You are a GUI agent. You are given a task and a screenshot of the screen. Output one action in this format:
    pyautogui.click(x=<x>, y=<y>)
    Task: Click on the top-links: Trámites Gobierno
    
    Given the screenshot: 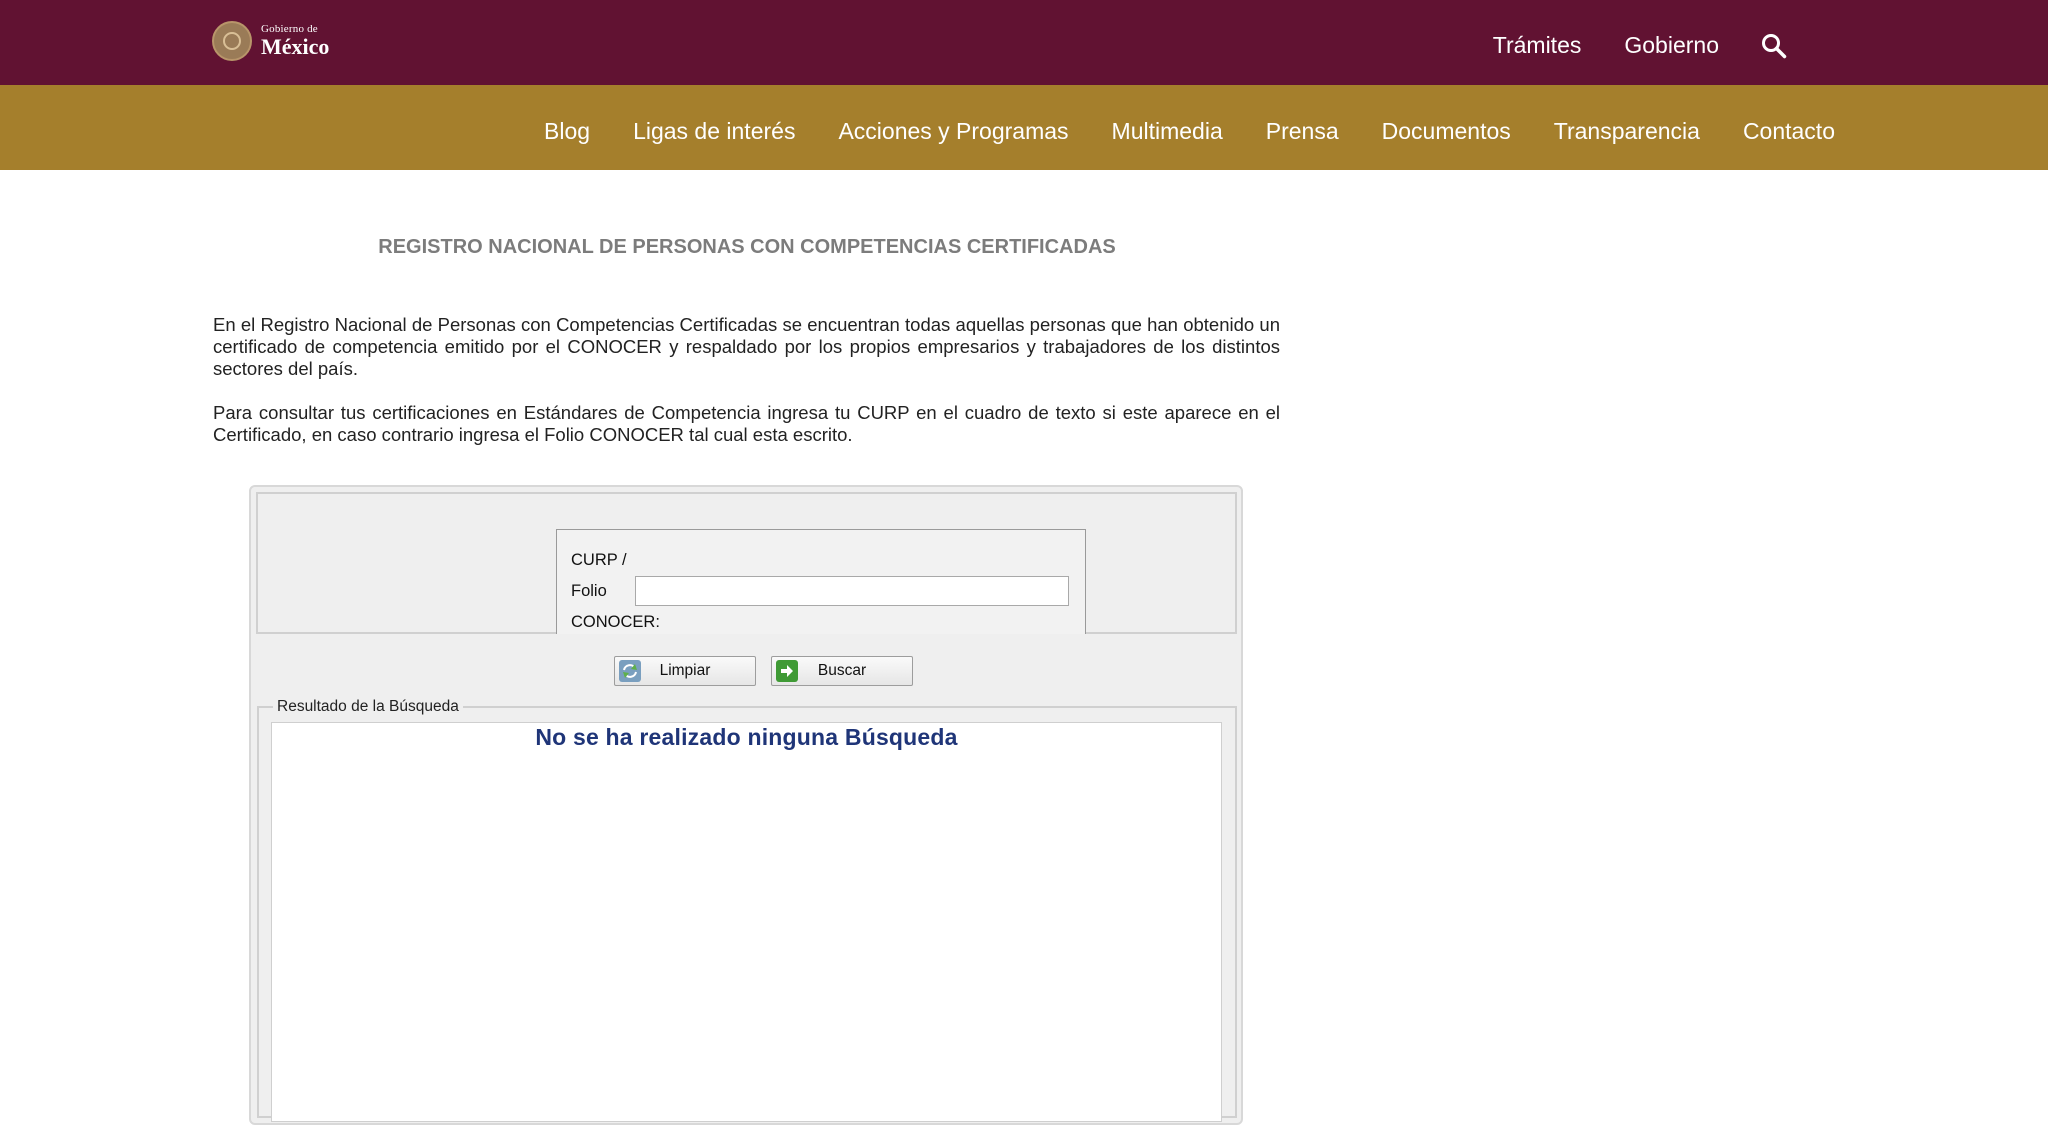 What is the action you would take?
    pyautogui.click(x=1618, y=45)
    